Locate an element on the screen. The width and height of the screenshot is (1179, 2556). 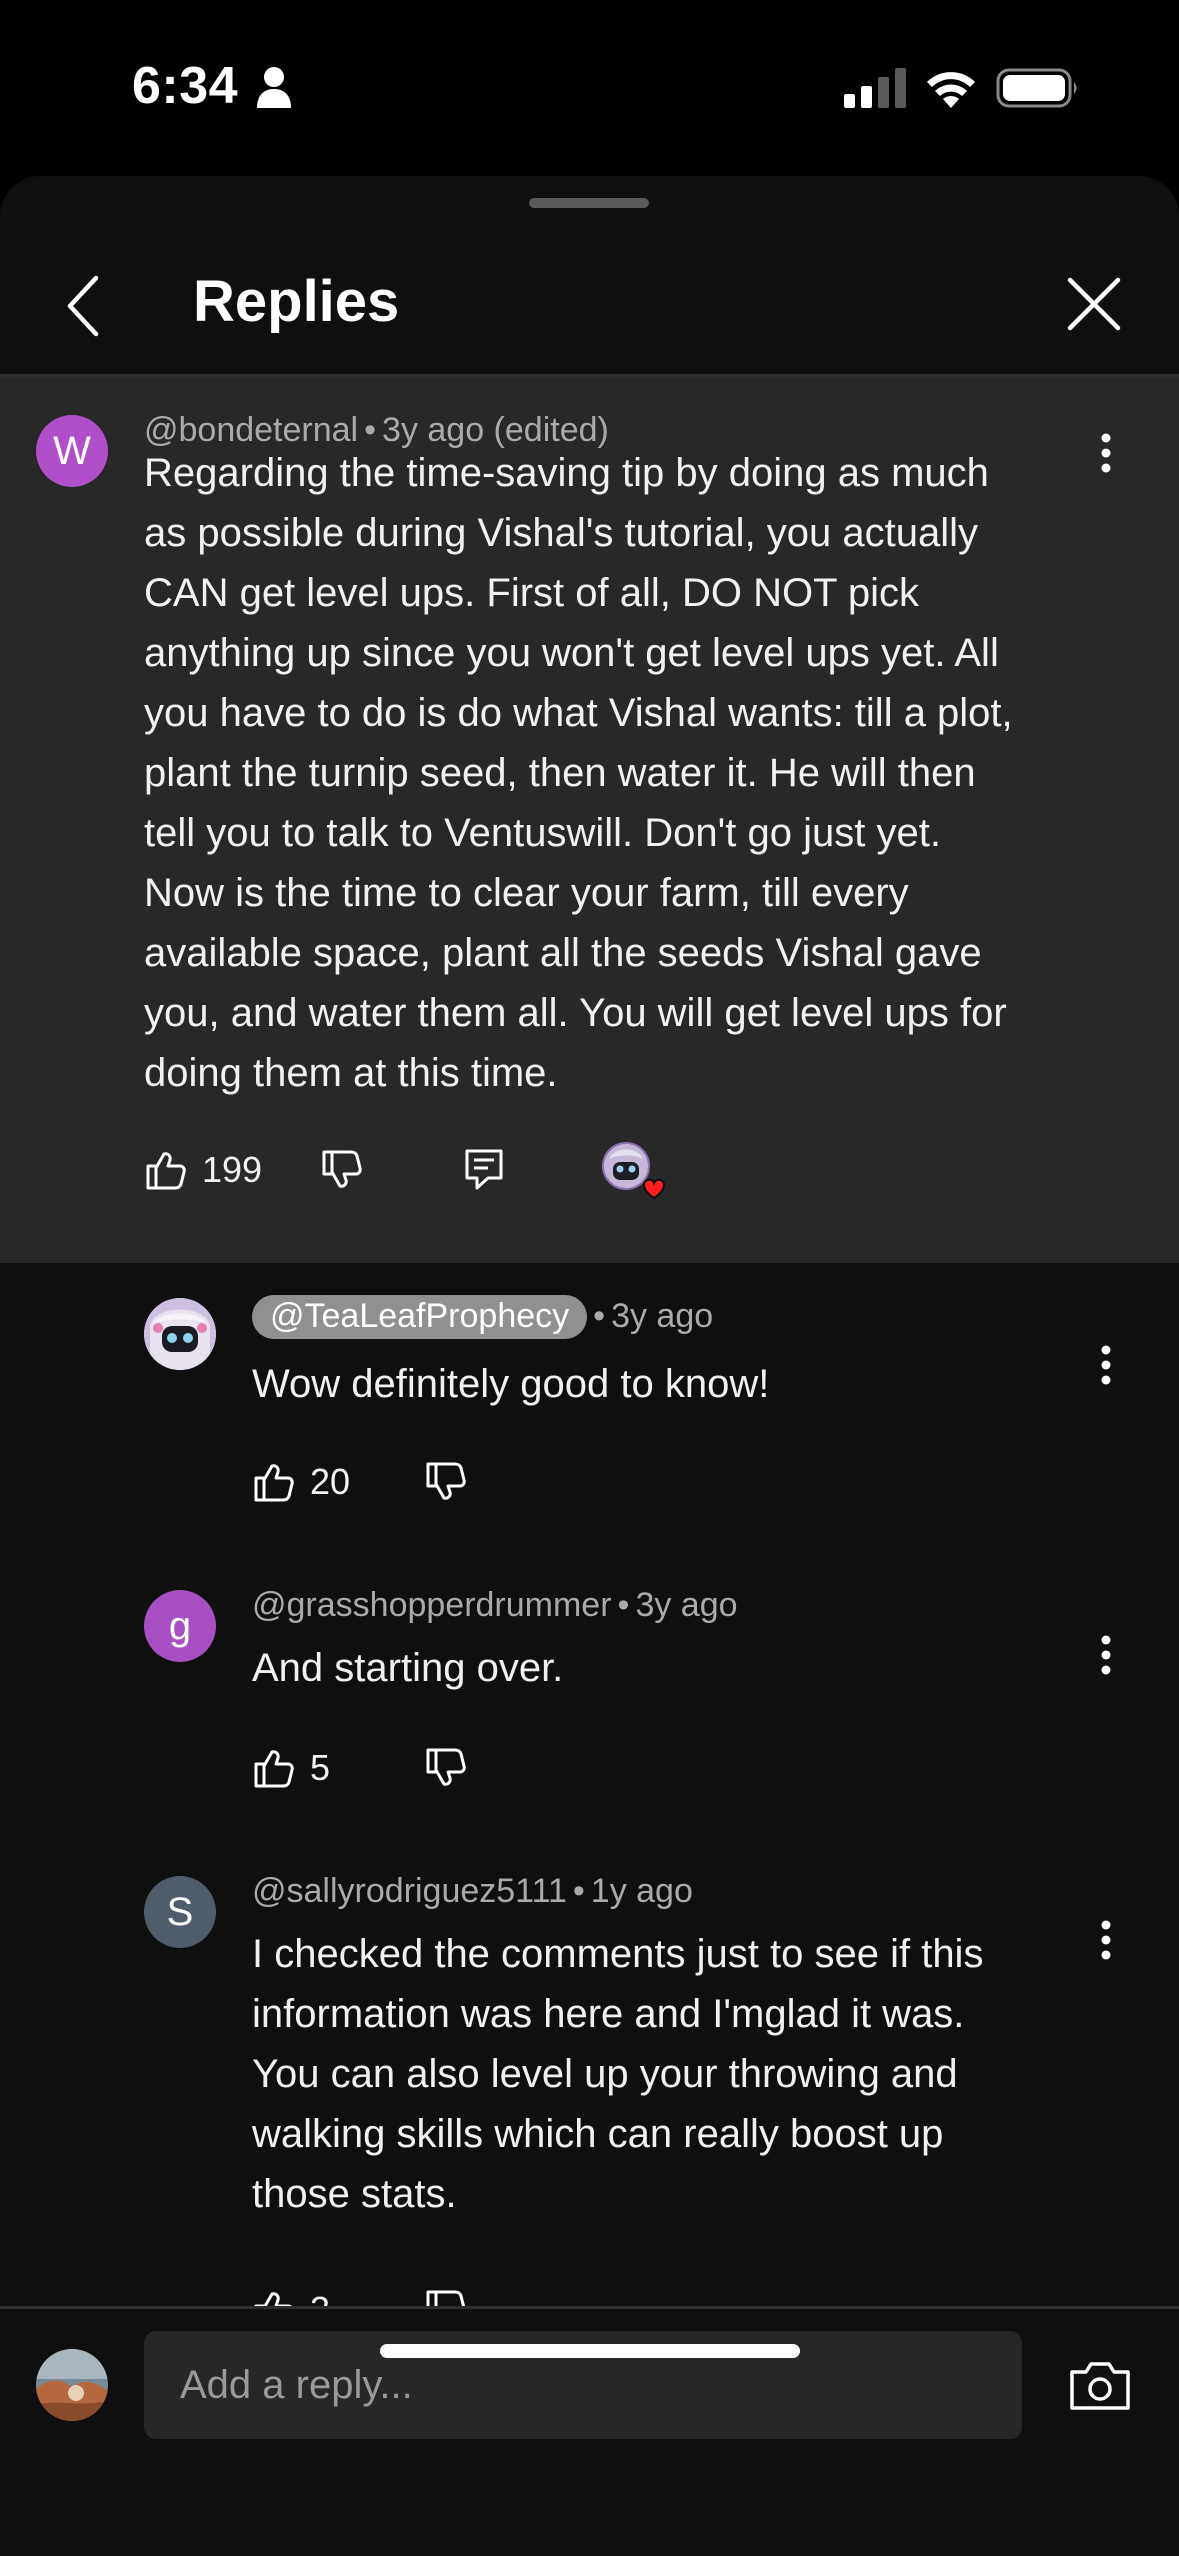
reply-icon is located at coordinates (484, 1169).